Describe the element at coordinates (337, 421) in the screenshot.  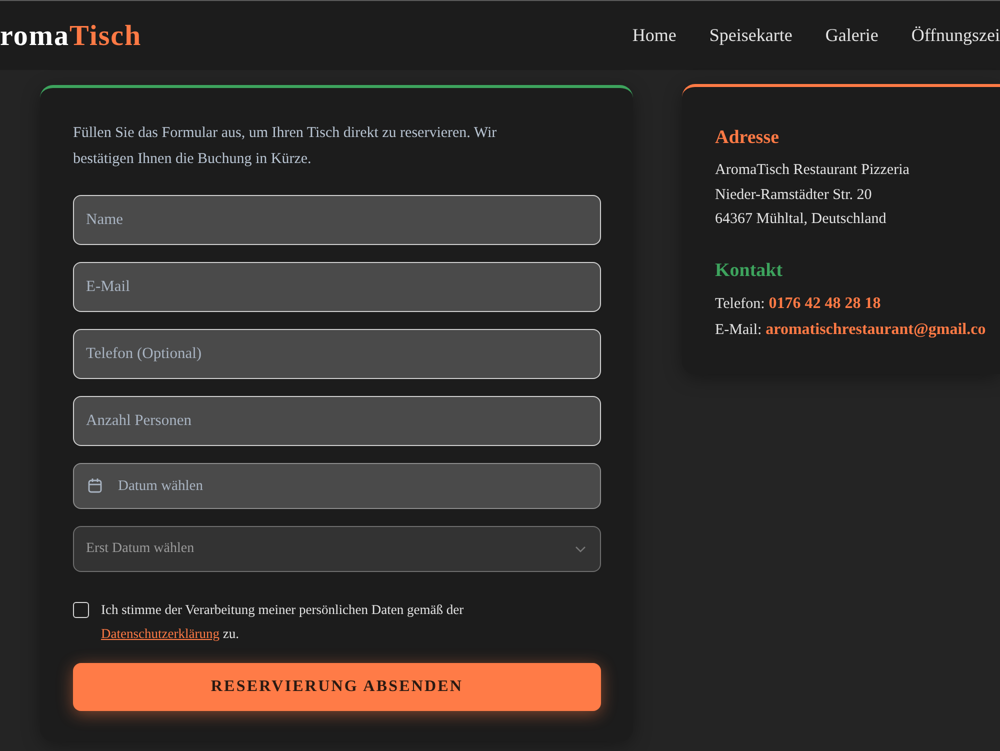
I see `input-field: Anzahl Personen` at that location.